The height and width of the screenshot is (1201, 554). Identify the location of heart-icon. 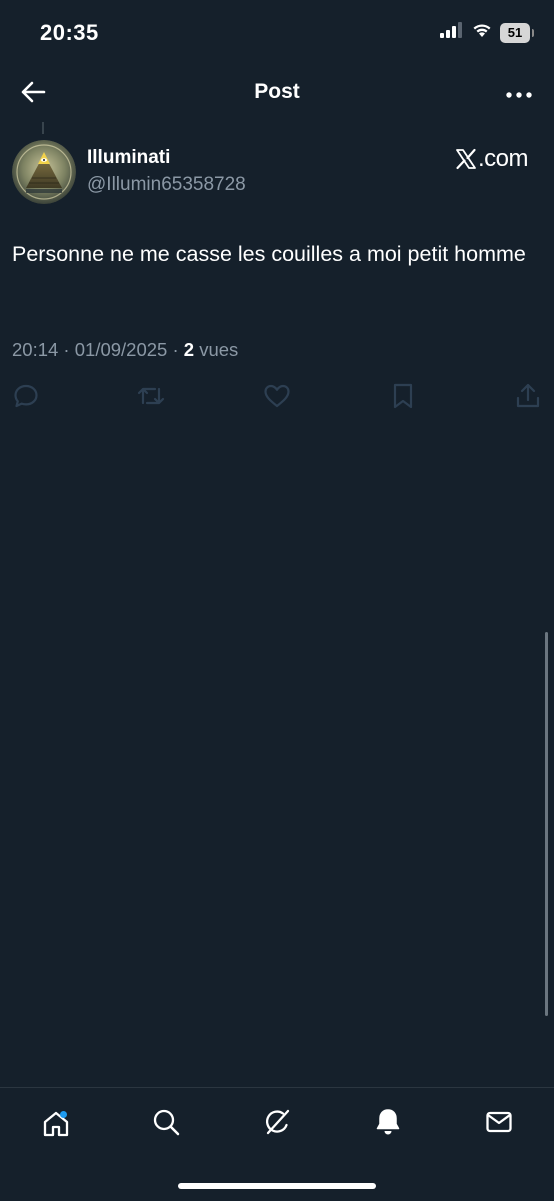
(277, 398).